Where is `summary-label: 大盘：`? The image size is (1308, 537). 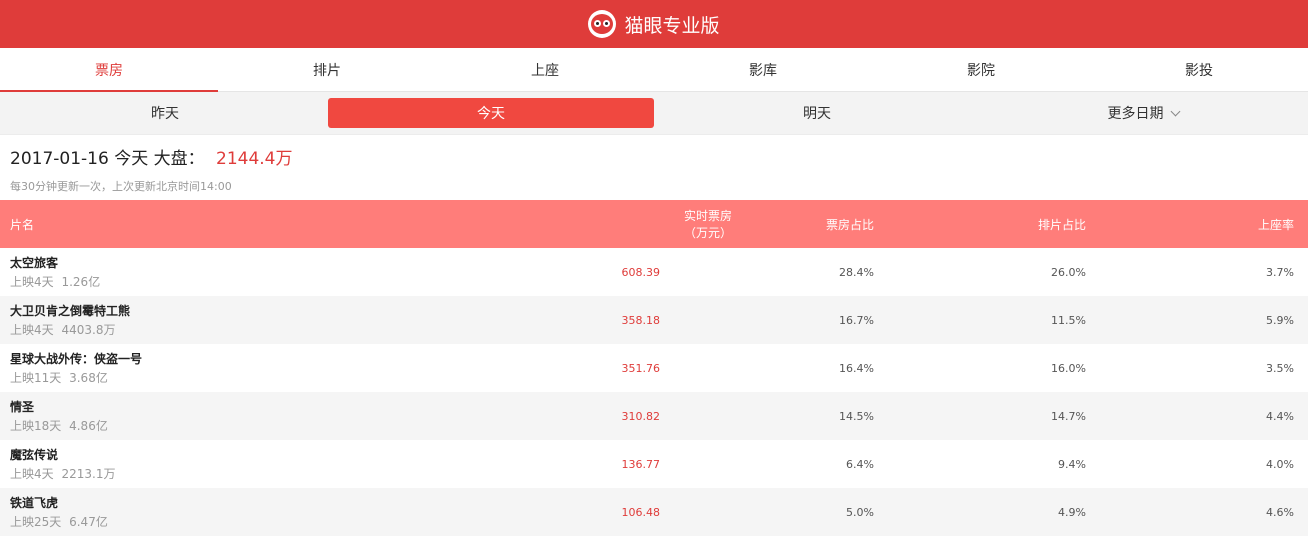
summary-label: 大盘： is located at coordinates (179, 159).